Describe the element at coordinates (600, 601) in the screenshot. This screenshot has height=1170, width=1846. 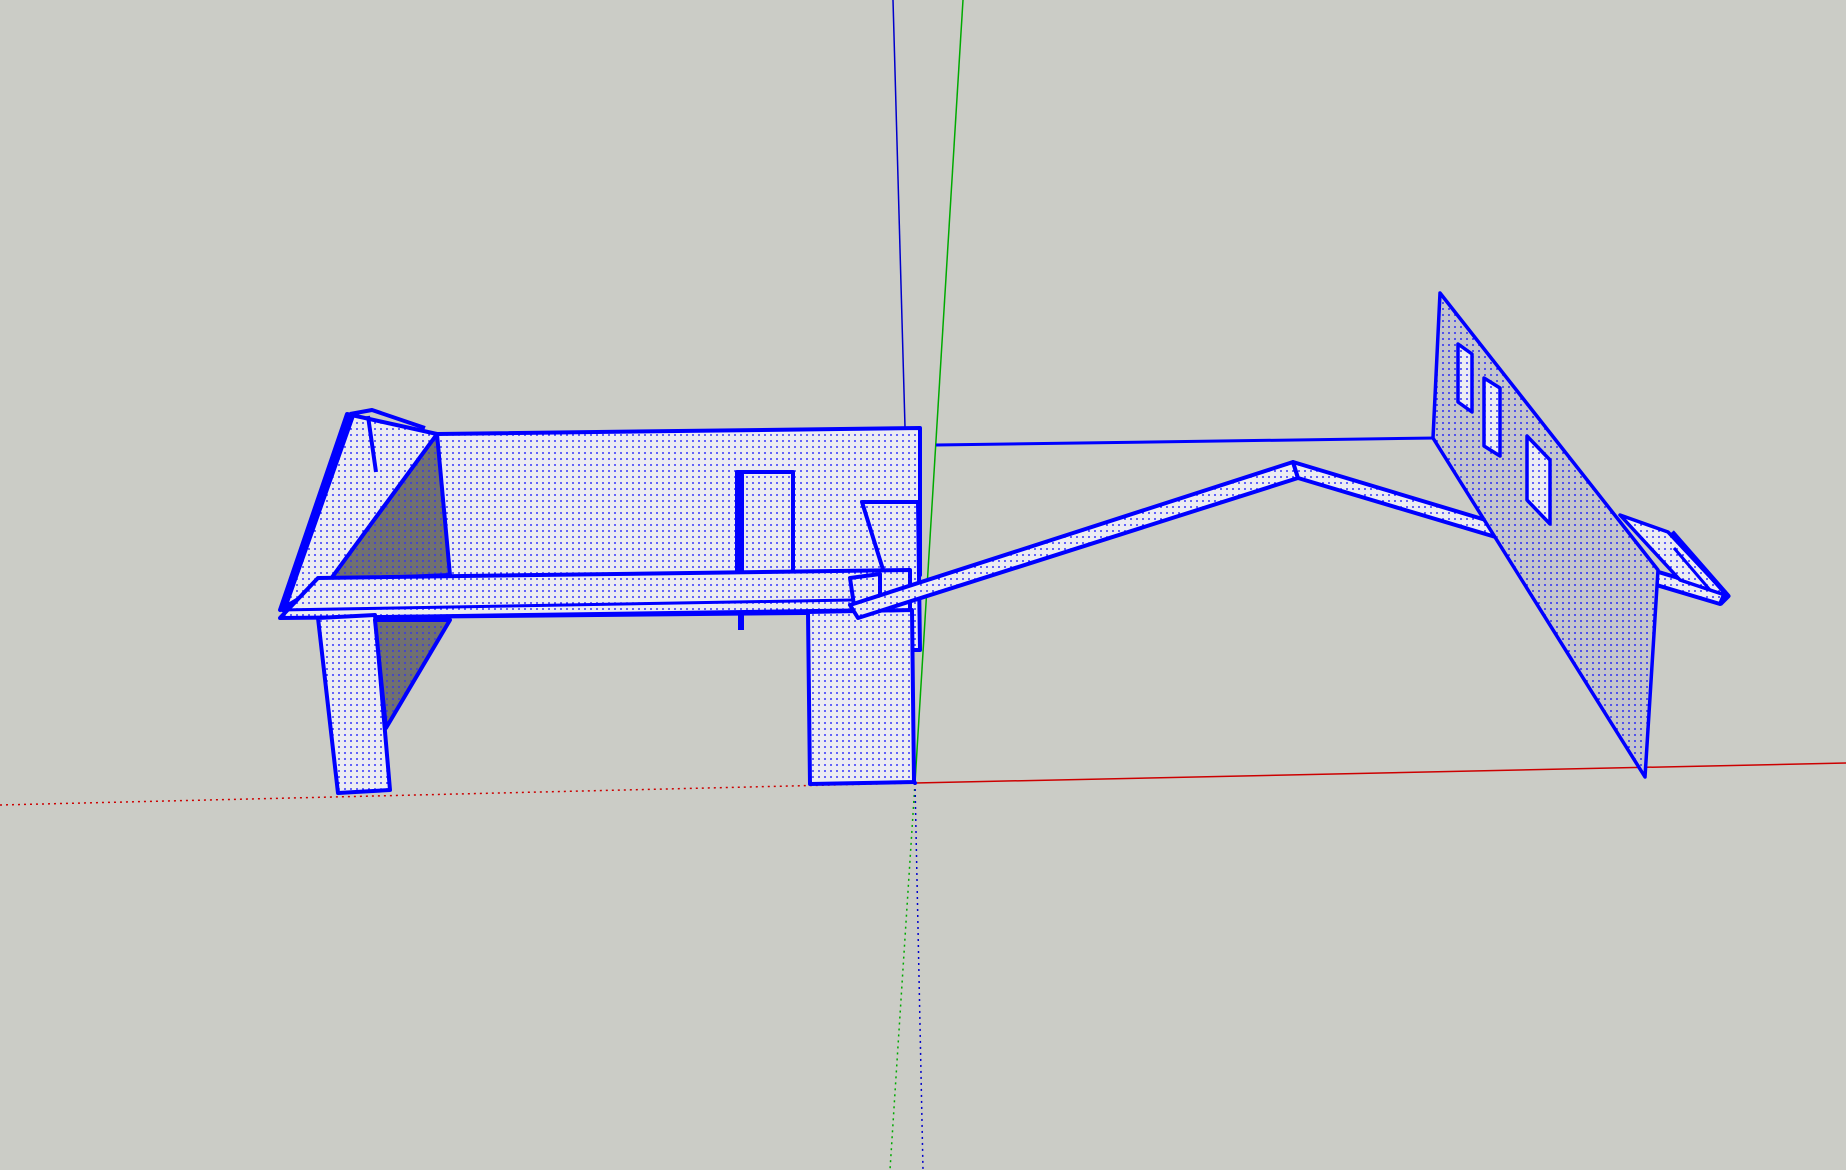
I see `left-structure` at that location.